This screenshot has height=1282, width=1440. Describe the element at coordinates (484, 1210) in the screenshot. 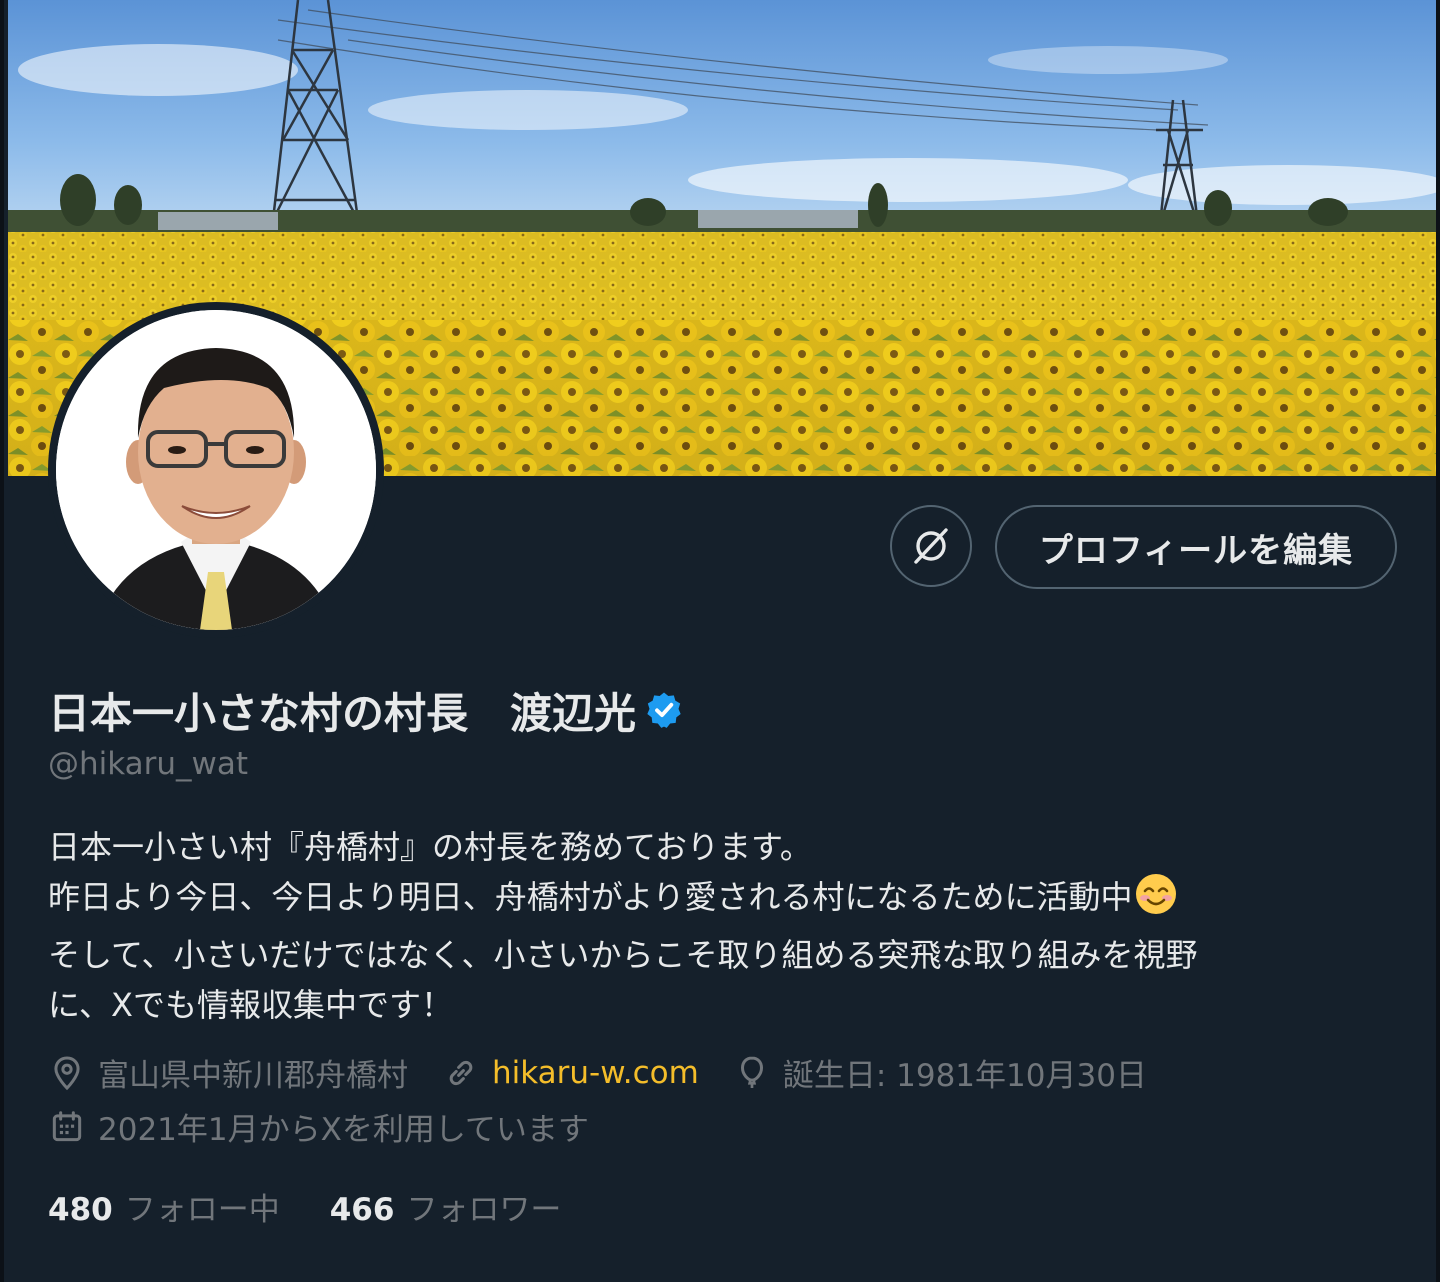

I see `followers-label: フォロワー` at that location.